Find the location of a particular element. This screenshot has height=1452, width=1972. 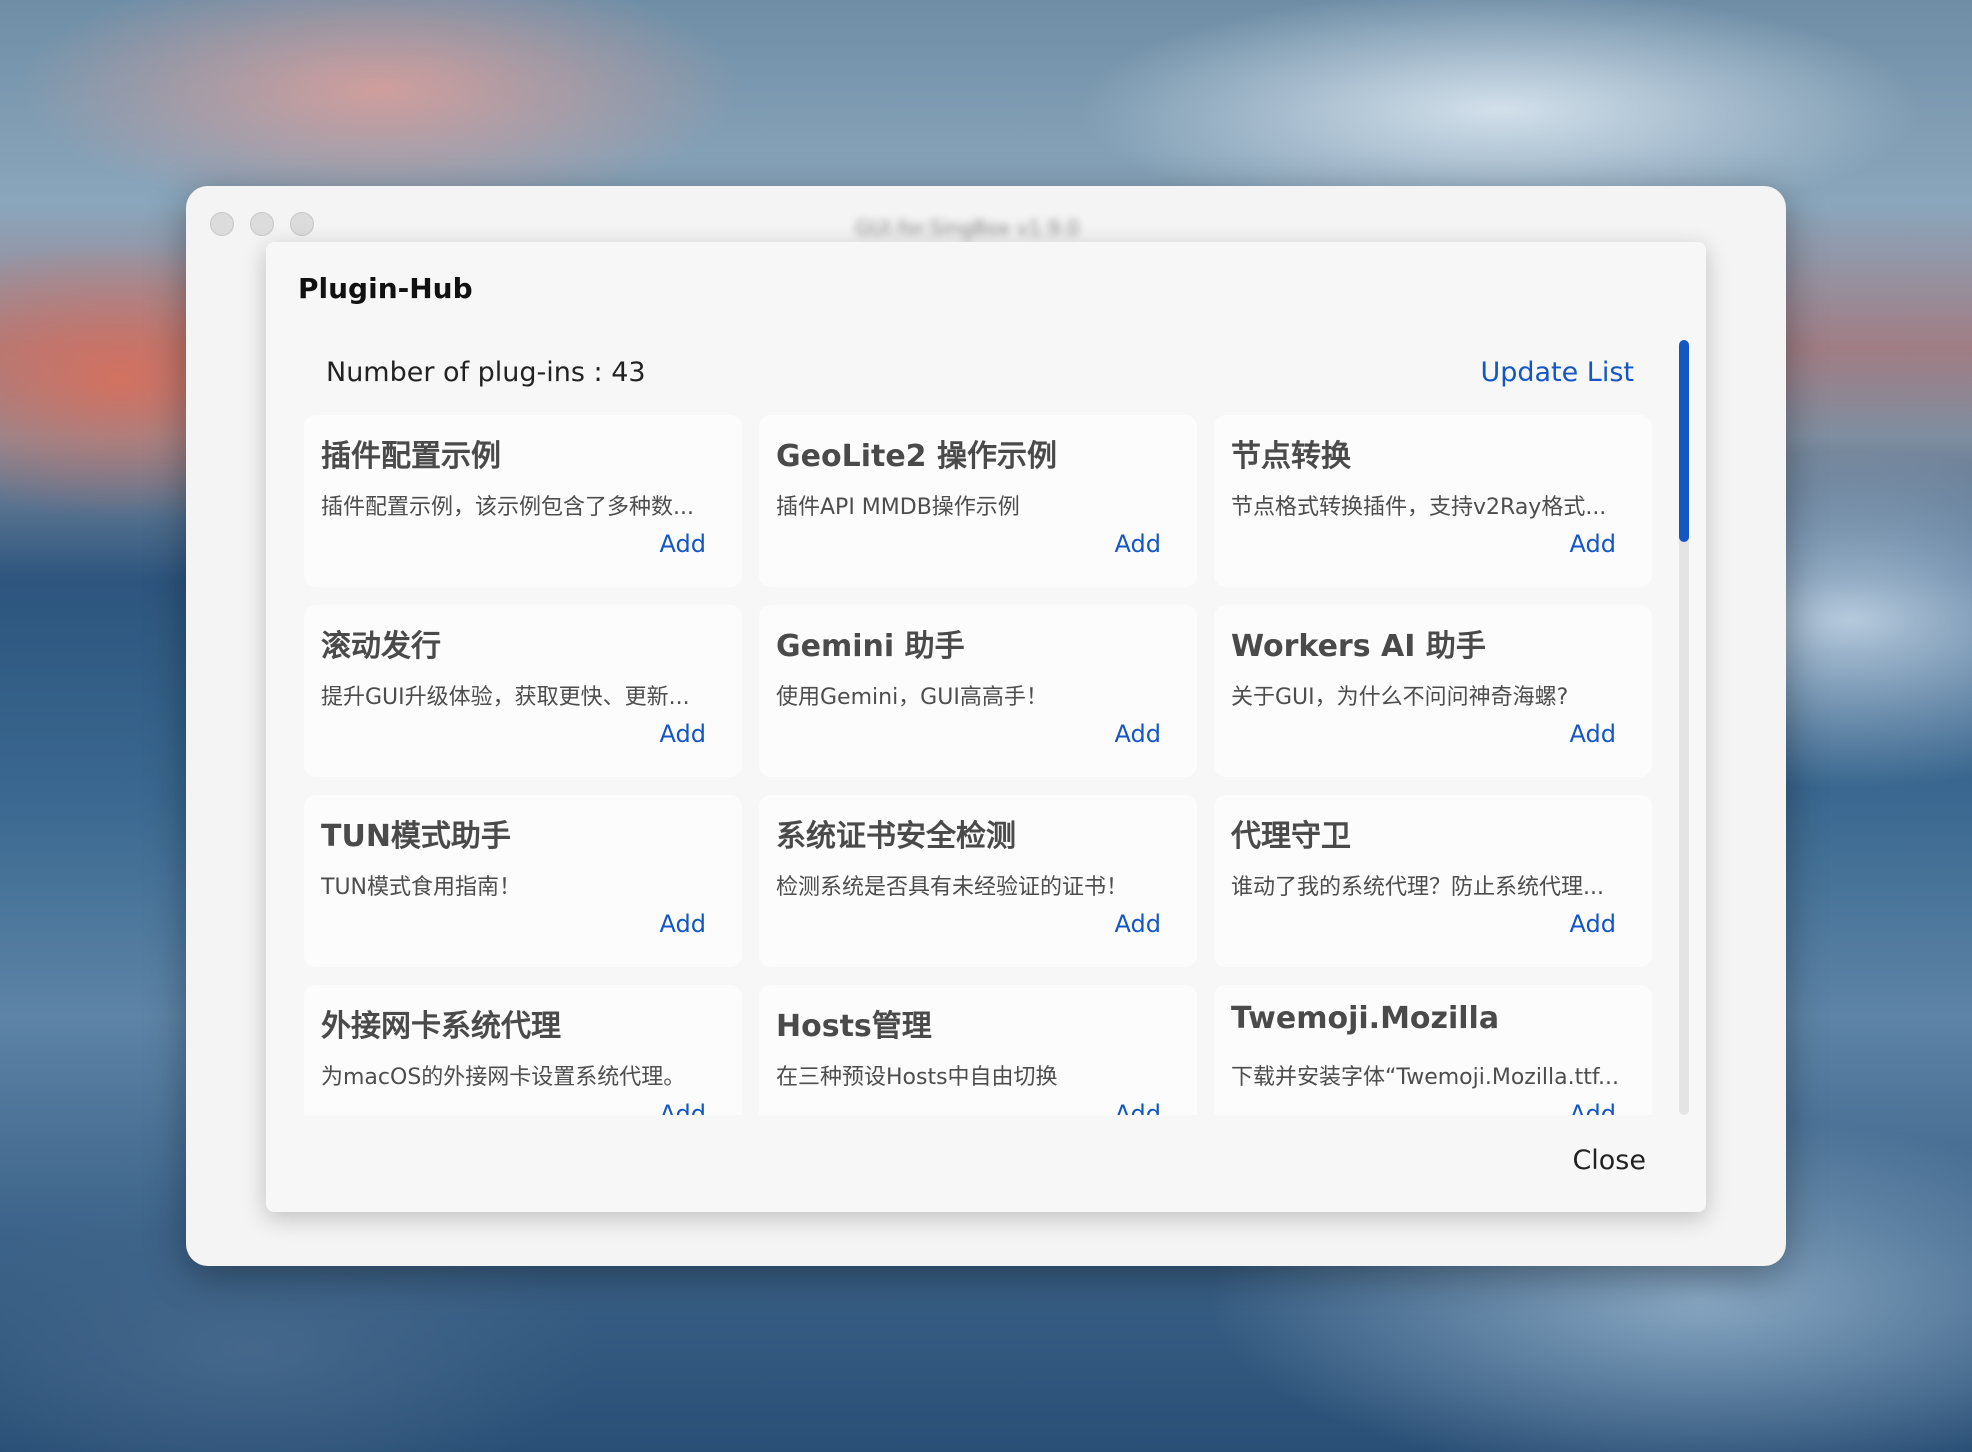

plugin-title: 插件配置示例 is located at coordinates (411, 456).